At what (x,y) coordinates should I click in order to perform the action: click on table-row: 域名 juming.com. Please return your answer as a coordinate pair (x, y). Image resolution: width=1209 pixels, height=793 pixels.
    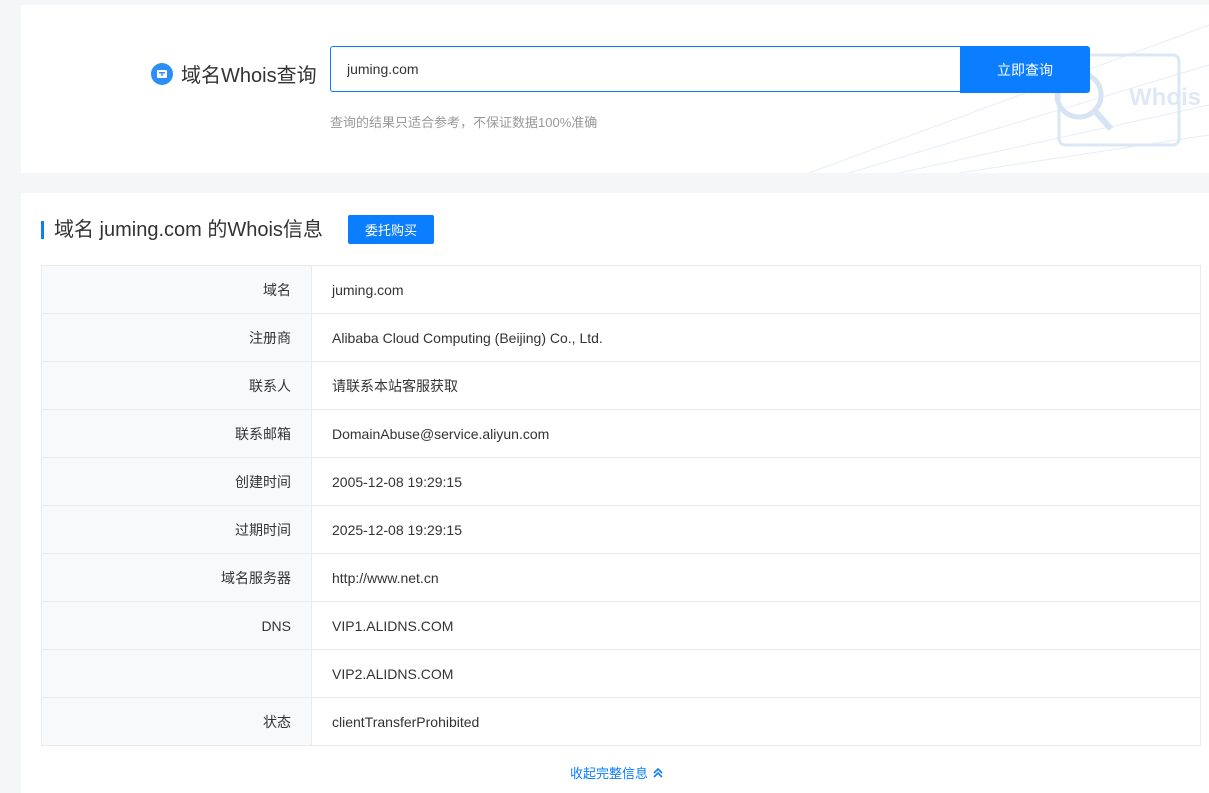
    Looking at the image, I should click on (621, 289).